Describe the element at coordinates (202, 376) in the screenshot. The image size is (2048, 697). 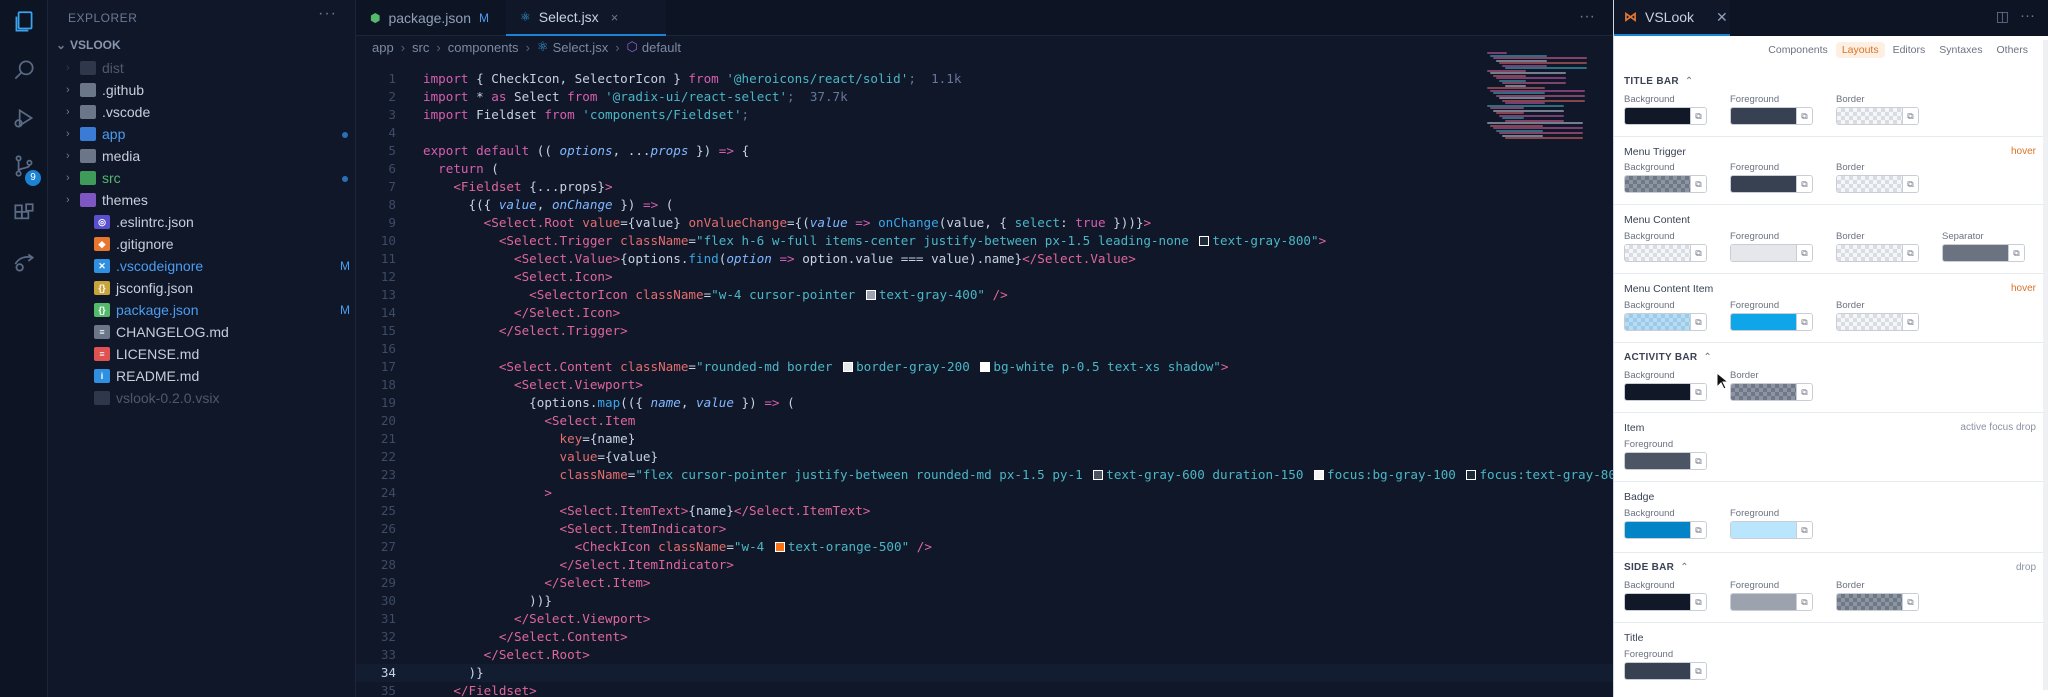
I see `tree-item: ›iREADME.md` at that location.